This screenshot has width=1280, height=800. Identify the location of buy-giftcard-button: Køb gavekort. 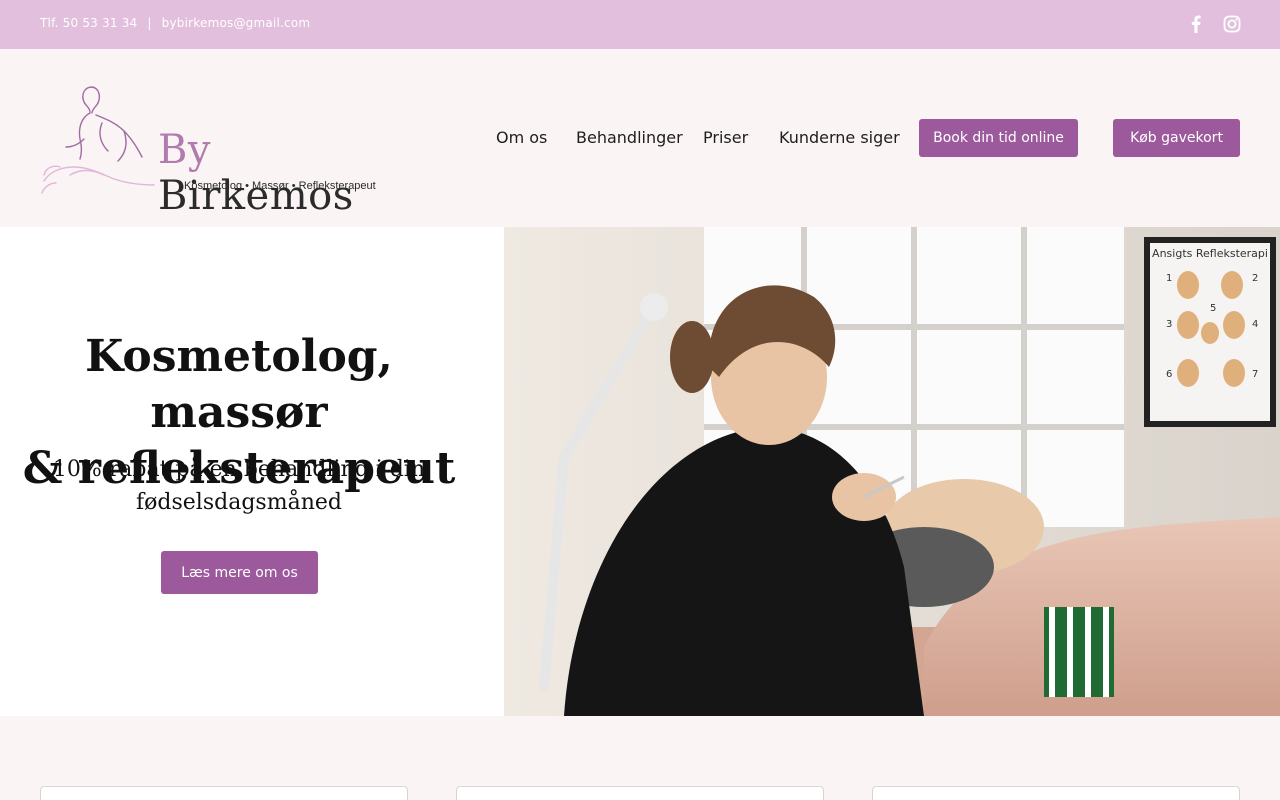
(1176, 138).